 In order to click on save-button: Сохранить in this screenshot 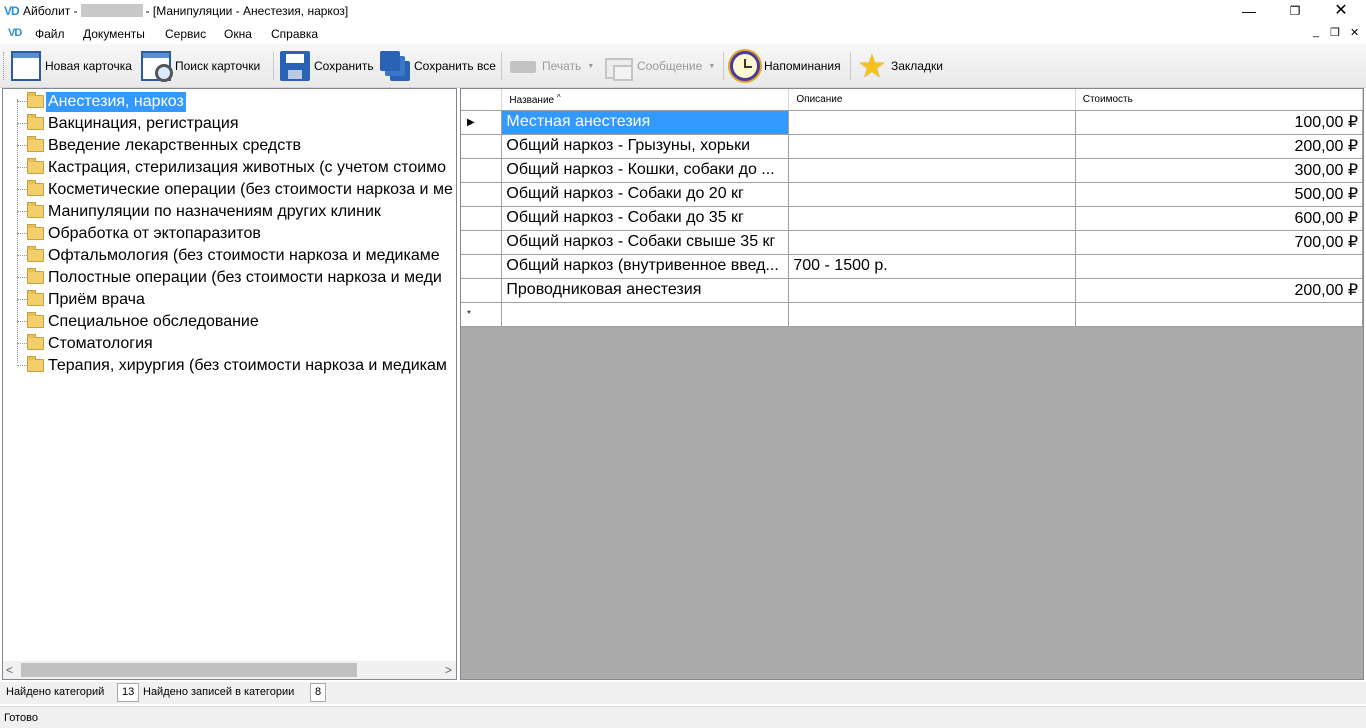, I will do `click(327, 66)`.